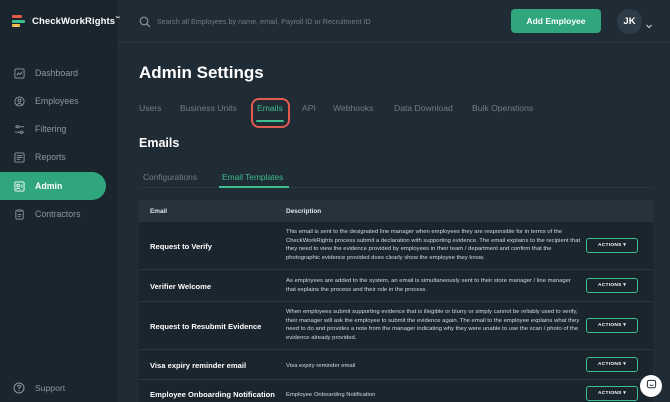  Describe the element at coordinates (208, 108) in the screenshot. I see `tab-business-units: Business Units` at that location.